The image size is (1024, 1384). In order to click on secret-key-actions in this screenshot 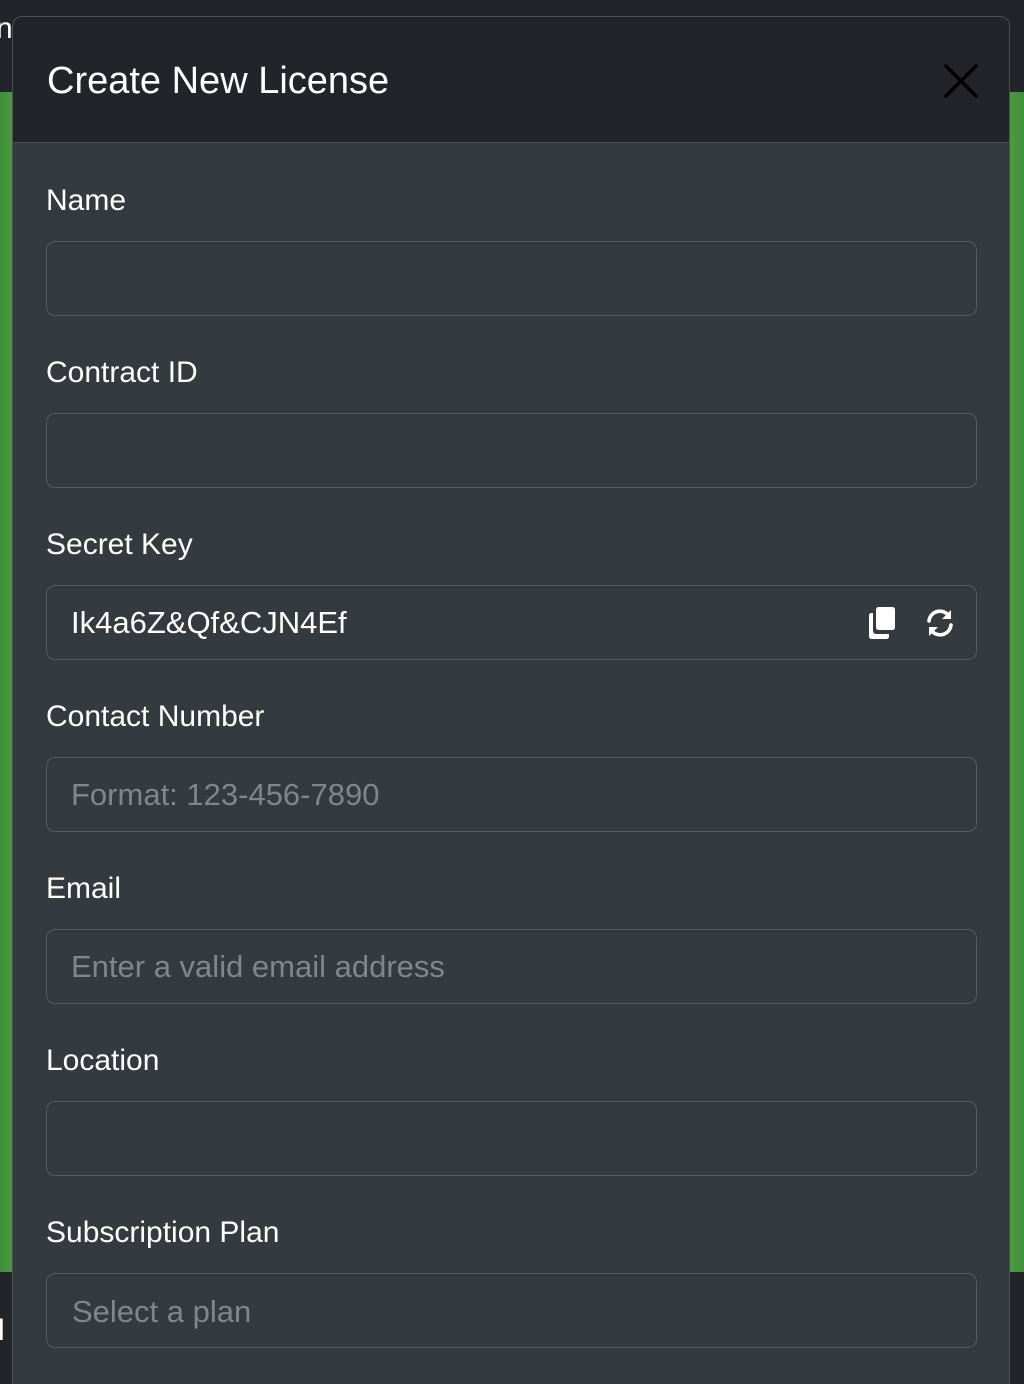, I will do `click(911, 622)`.